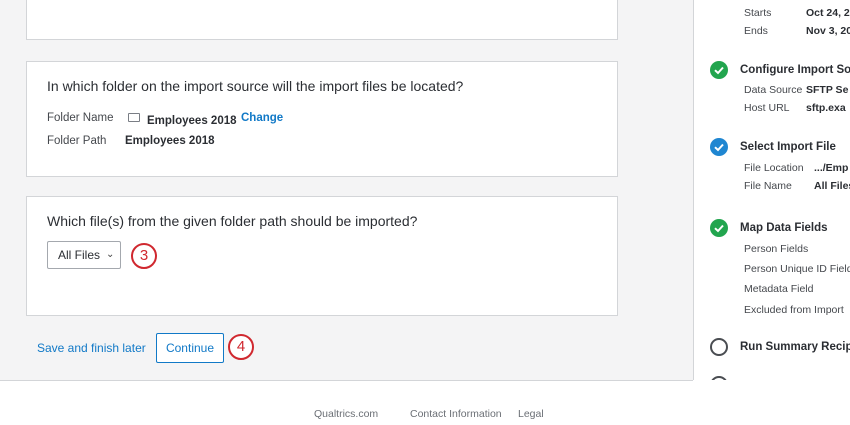 This screenshot has width=850, height=425. What do you see at coordinates (832, 186) in the screenshot?
I see `file-name-value: All Files` at bounding box center [832, 186].